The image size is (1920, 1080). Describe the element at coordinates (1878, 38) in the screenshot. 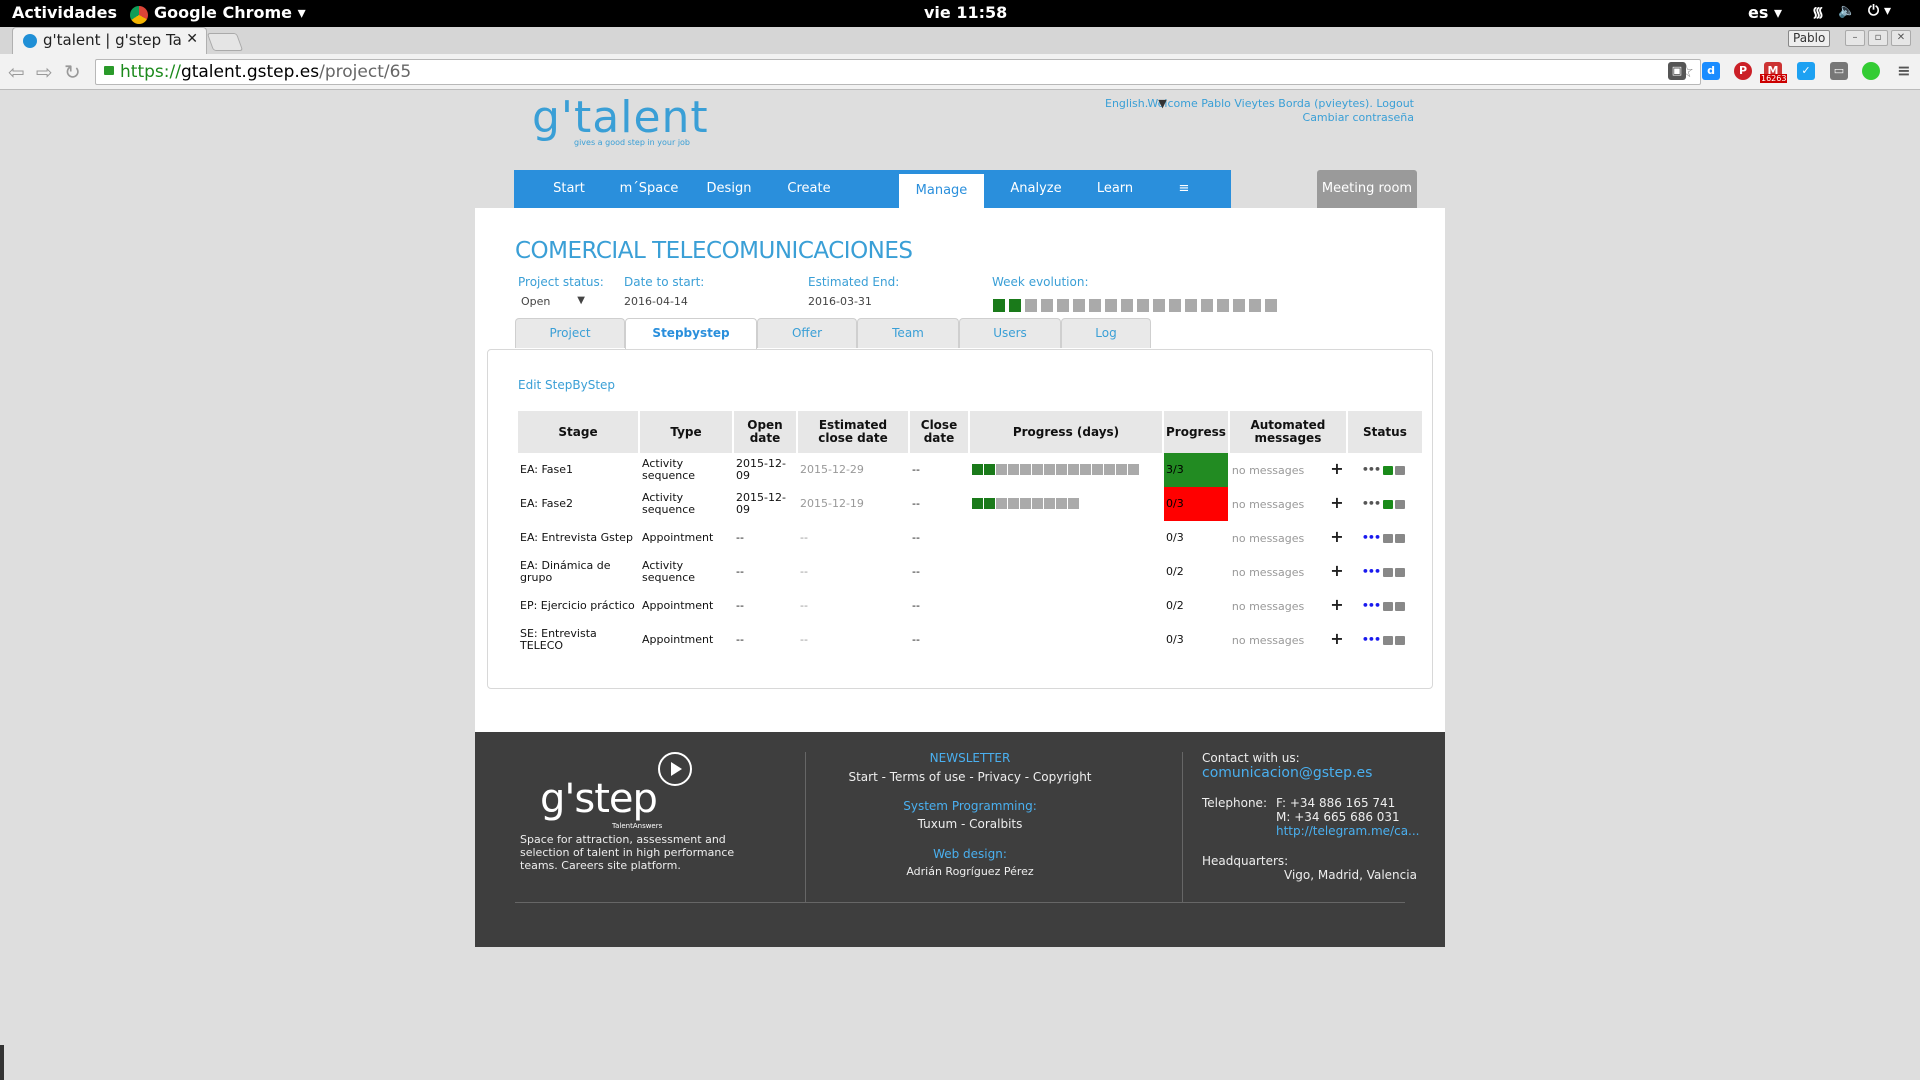

I see `maximize-icon: ▫` at that location.